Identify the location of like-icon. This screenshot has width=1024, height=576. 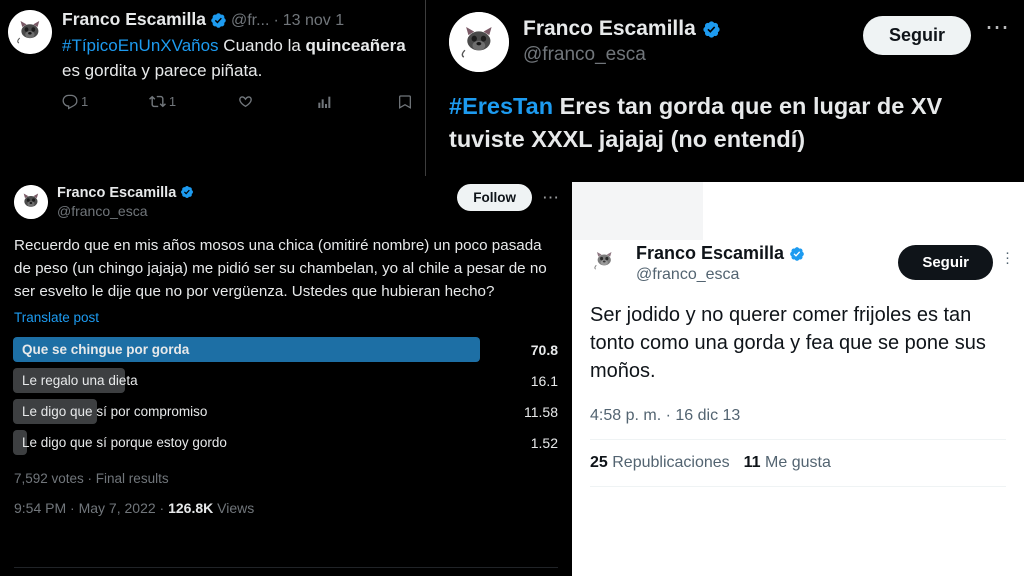
(245, 101).